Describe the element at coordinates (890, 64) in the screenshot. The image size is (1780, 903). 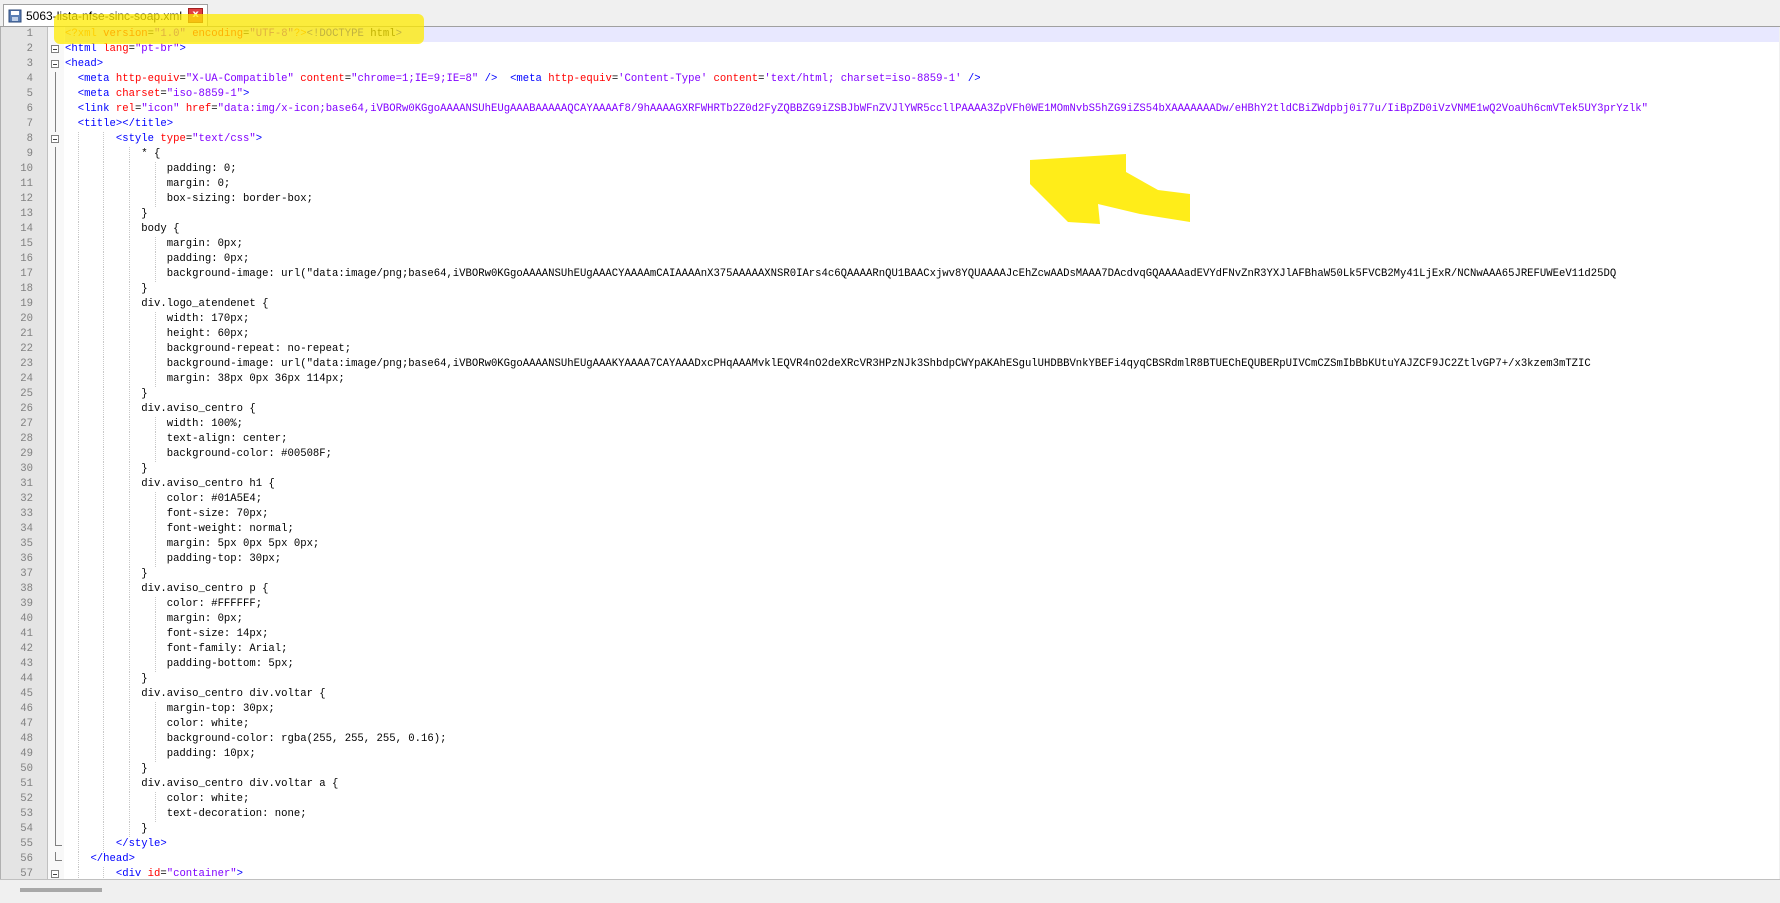
I see `code-line: 3 <head>` at that location.